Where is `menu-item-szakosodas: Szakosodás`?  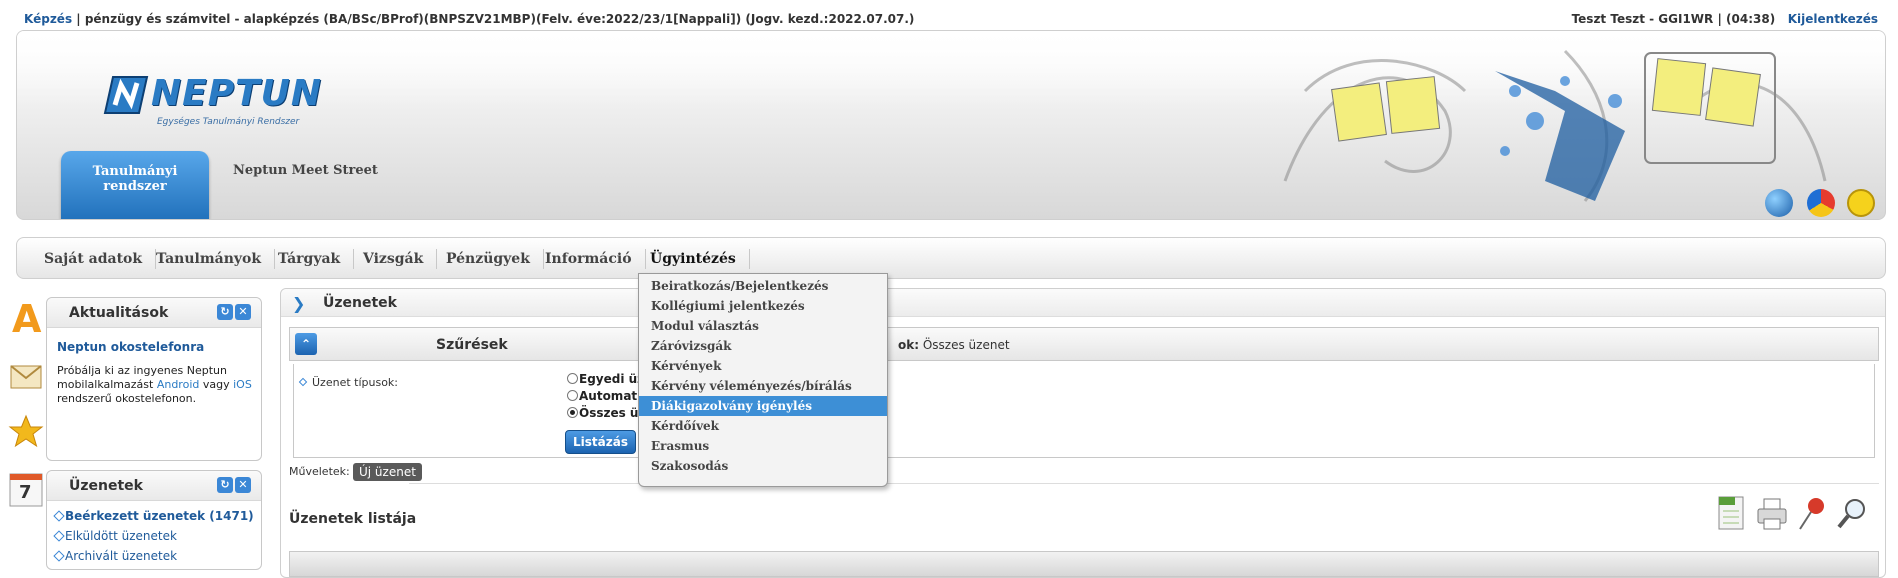 menu-item-szakosodas: Szakosodás is located at coordinates (763, 466).